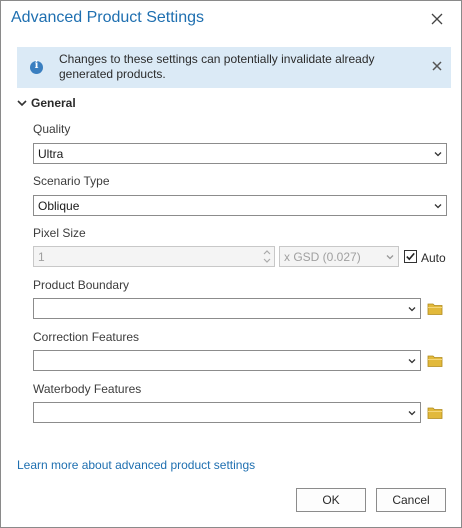 This screenshot has height=528, width=462. I want to click on auto-checkbox-label: Auto, so click(433, 258).